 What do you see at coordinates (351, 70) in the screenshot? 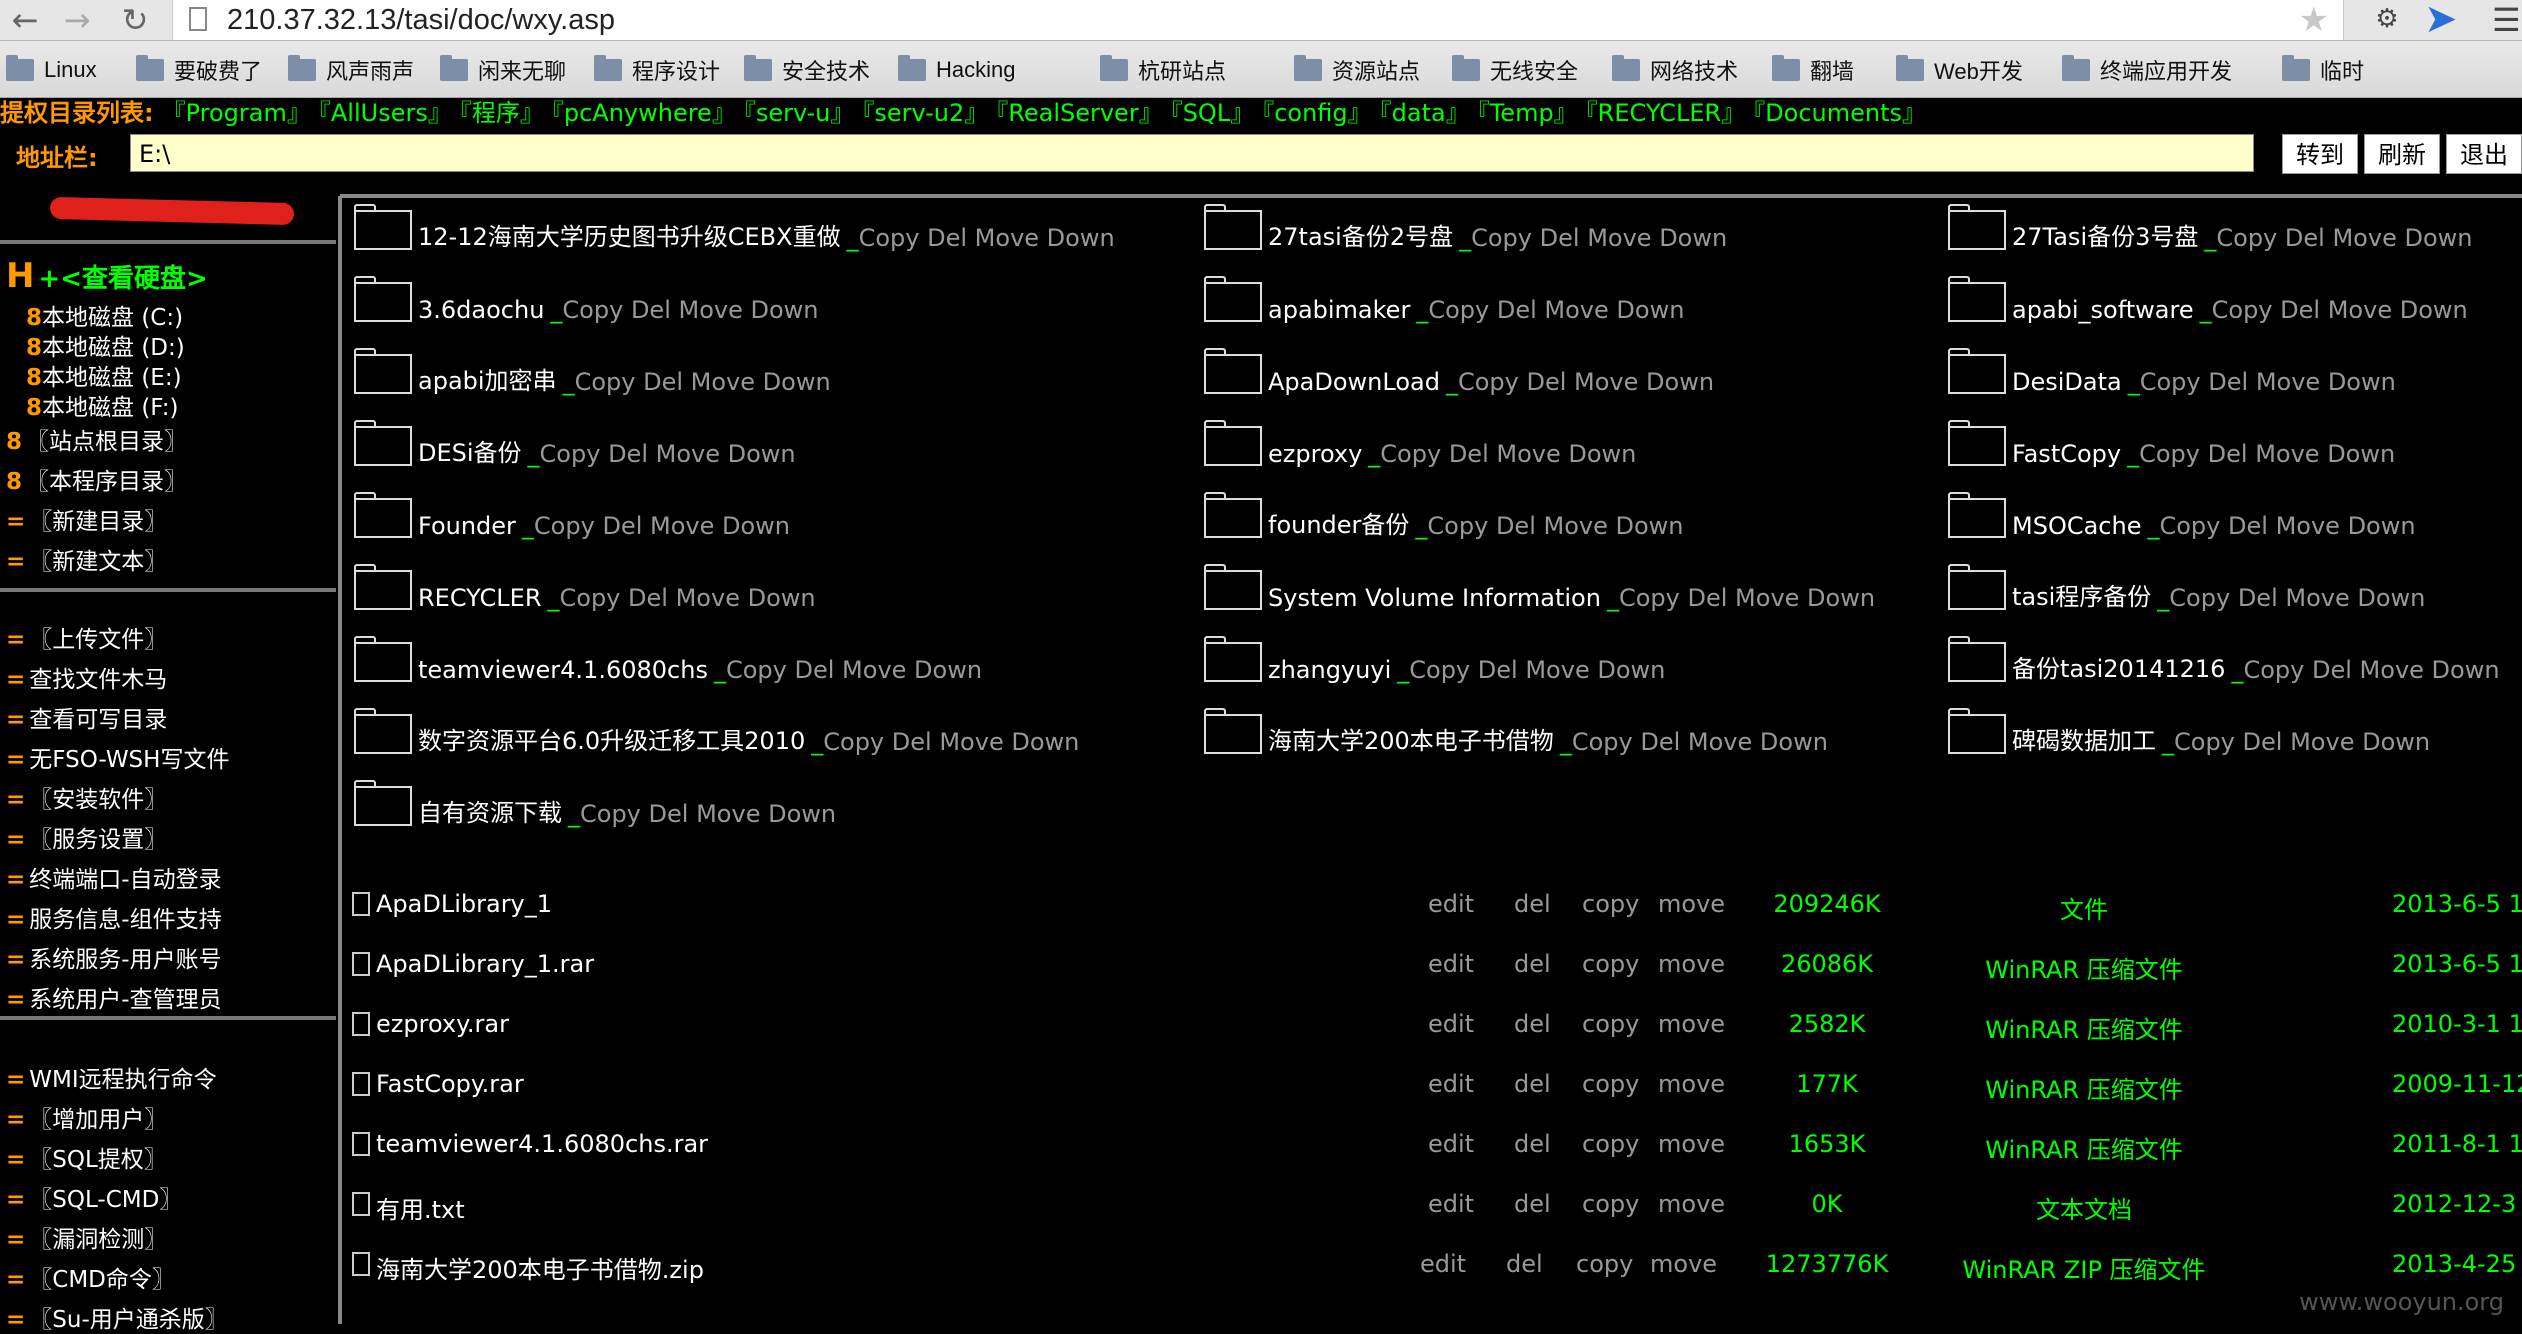
I see `bookmark-item: 风声雨声` at bounding box center [351, 70].